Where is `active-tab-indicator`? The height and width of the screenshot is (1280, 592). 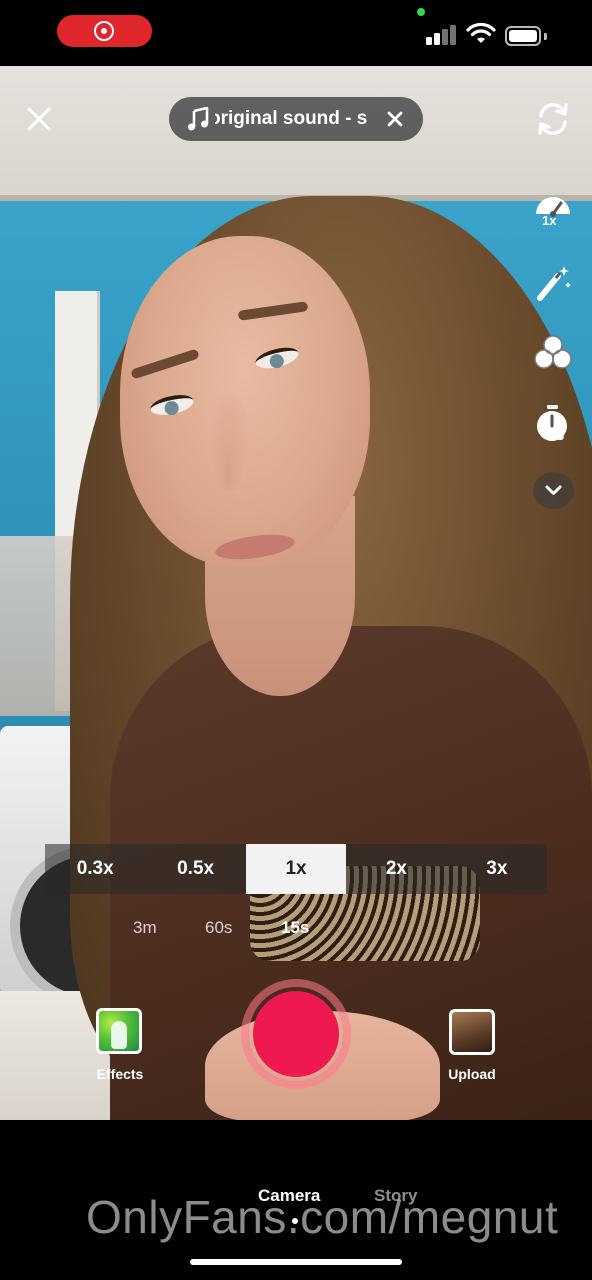 active-tab-indicator is located at coordinates (295, 1221).